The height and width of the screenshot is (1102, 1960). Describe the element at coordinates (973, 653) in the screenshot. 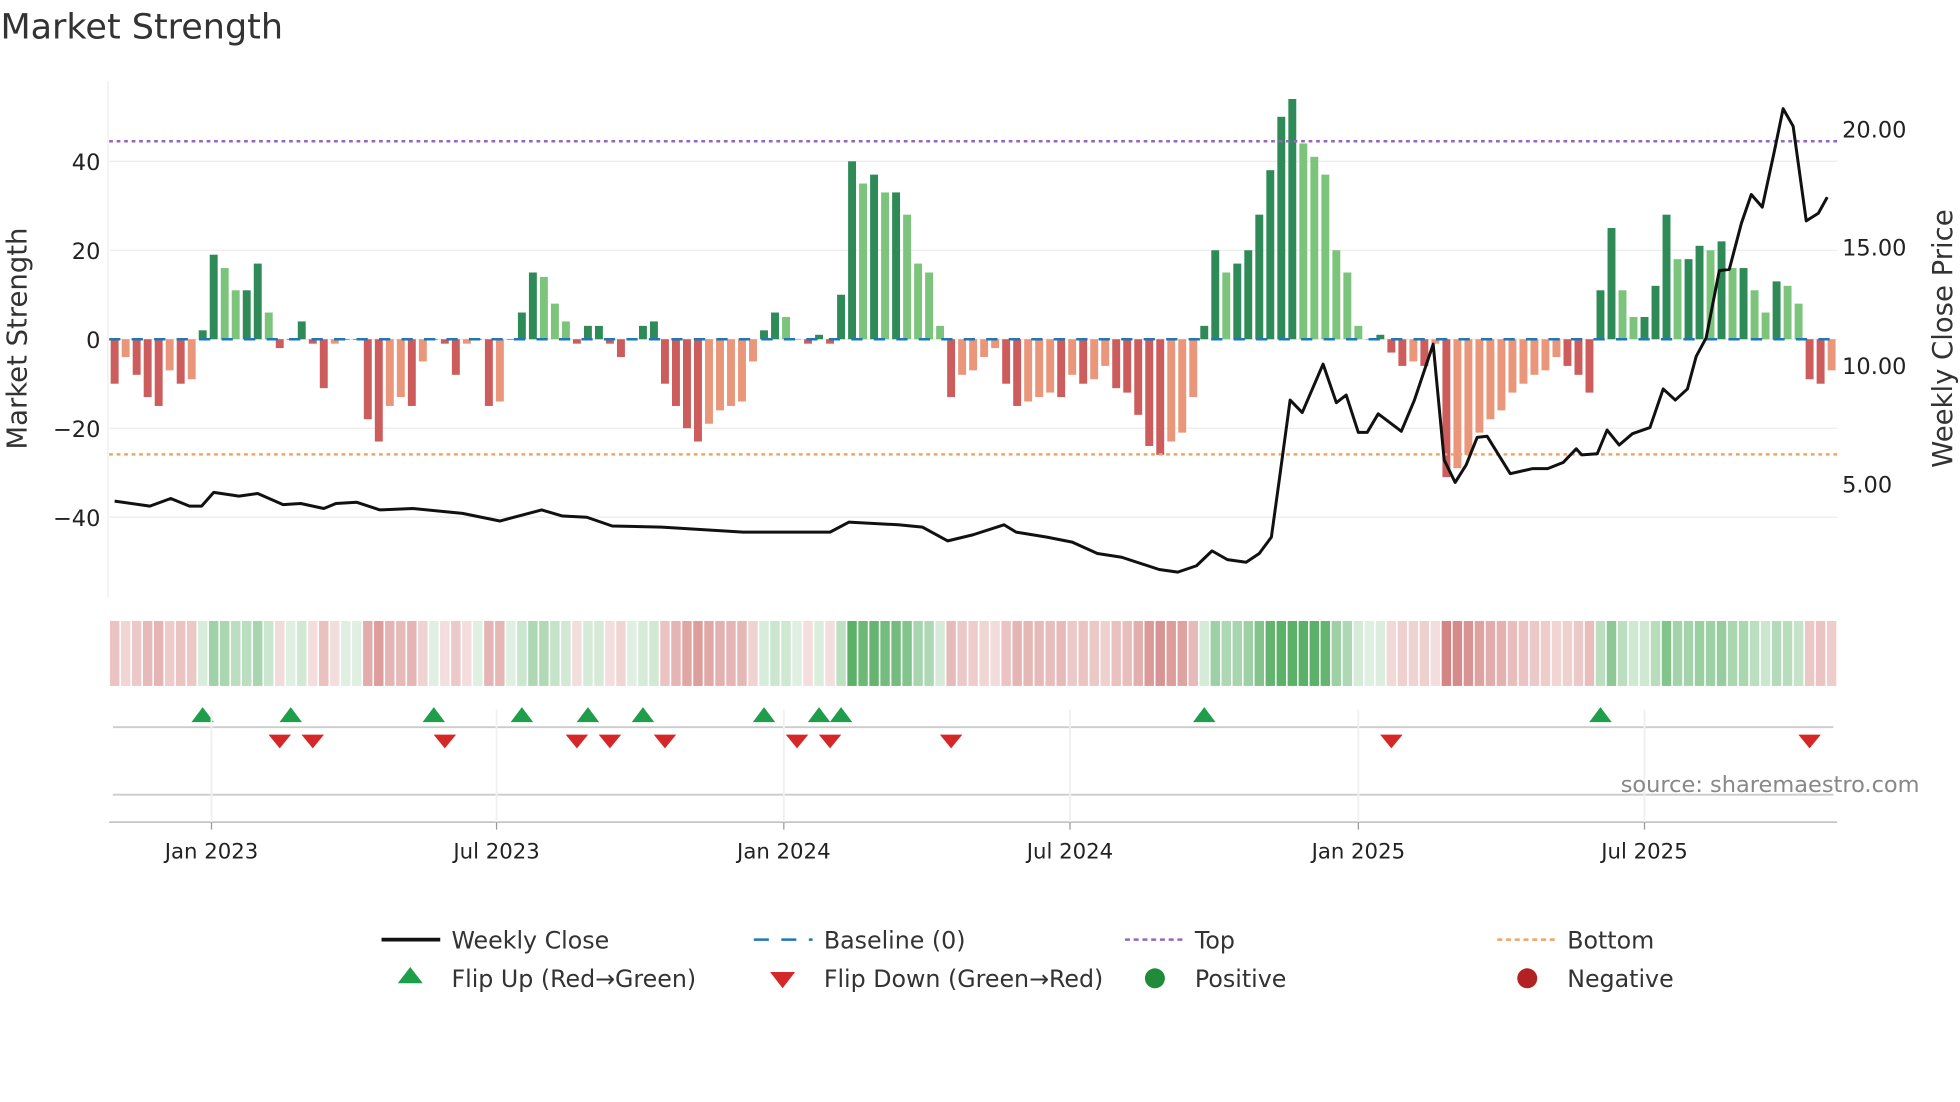

I see `heat-strip` at that location.